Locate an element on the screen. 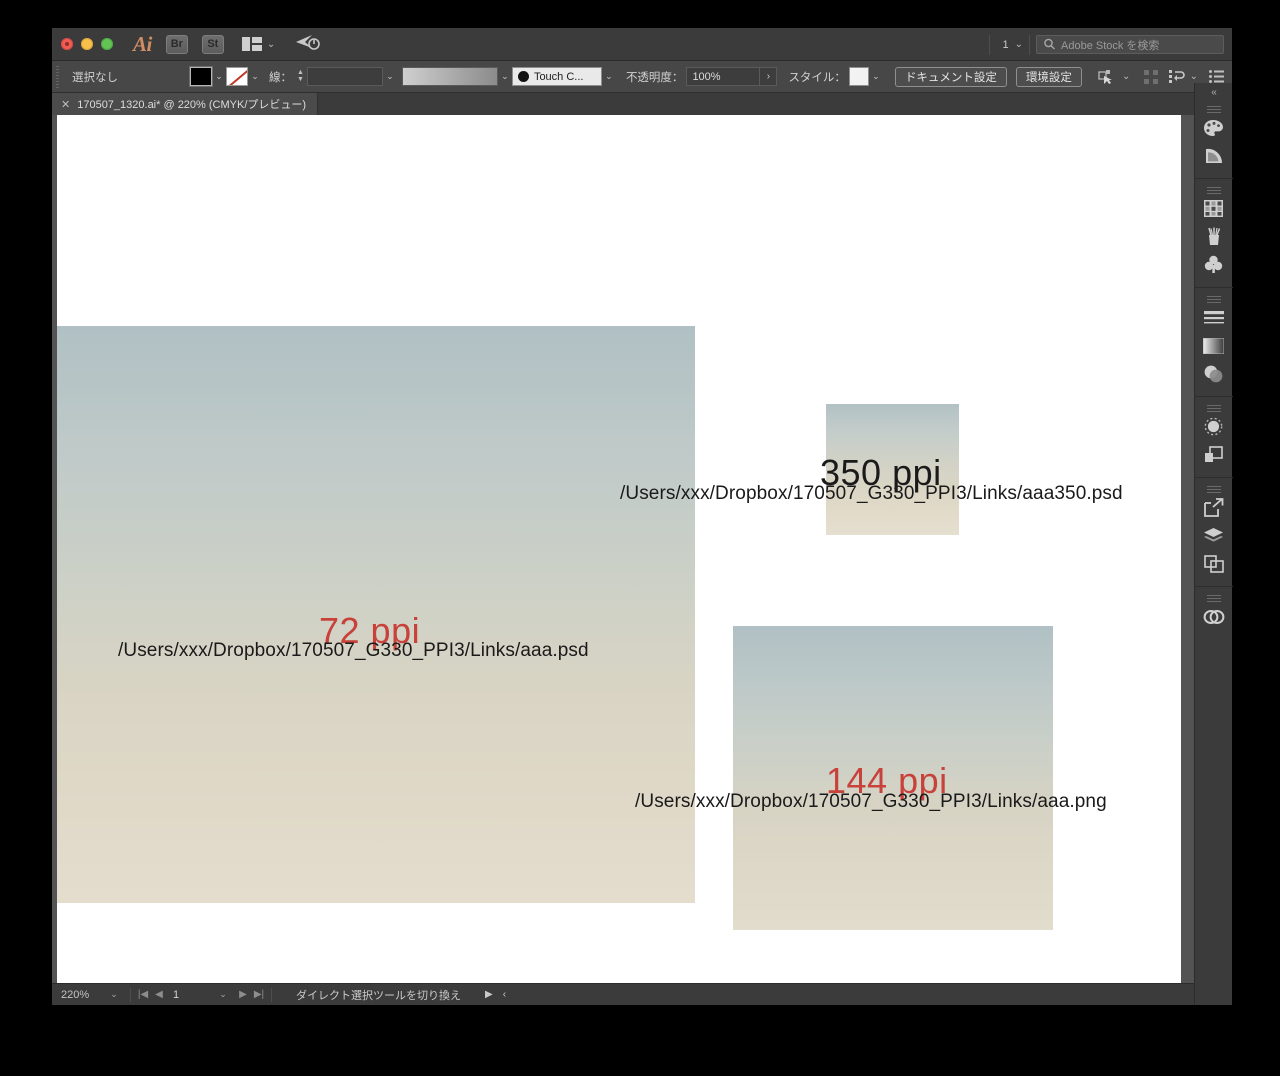 This screenshot has height=1076, width=1280. transform-button: ⌄ is located at coordinates (1183, 76).